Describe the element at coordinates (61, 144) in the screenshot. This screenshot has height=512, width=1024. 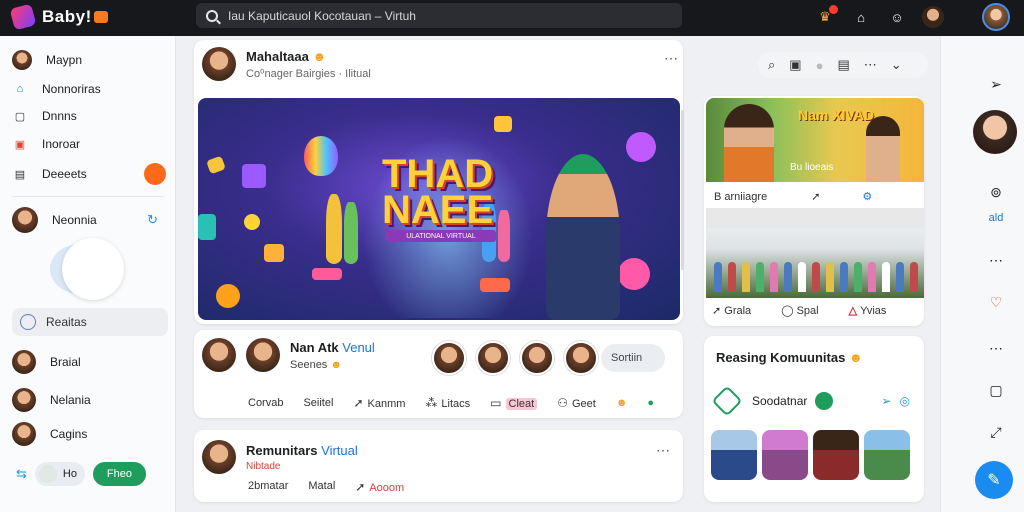
I see `sidebar-item-label: Inoroar` at that location.